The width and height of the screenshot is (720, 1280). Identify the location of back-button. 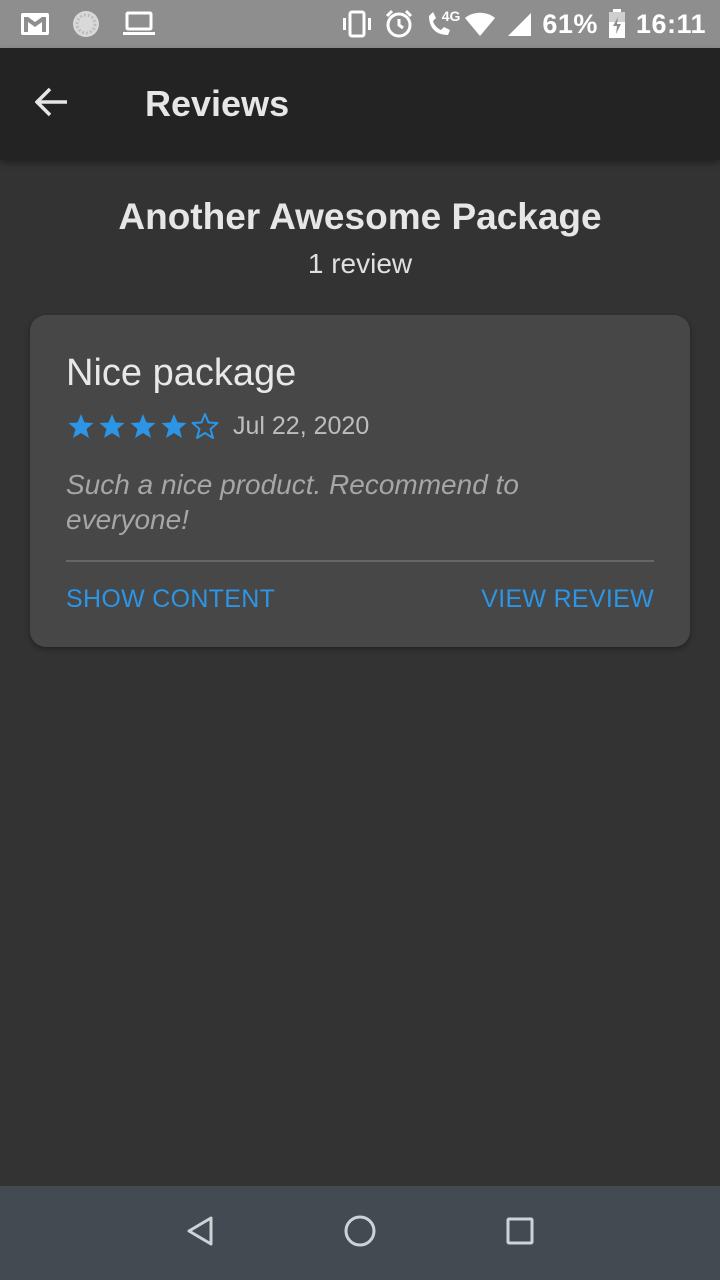
(52, 104).